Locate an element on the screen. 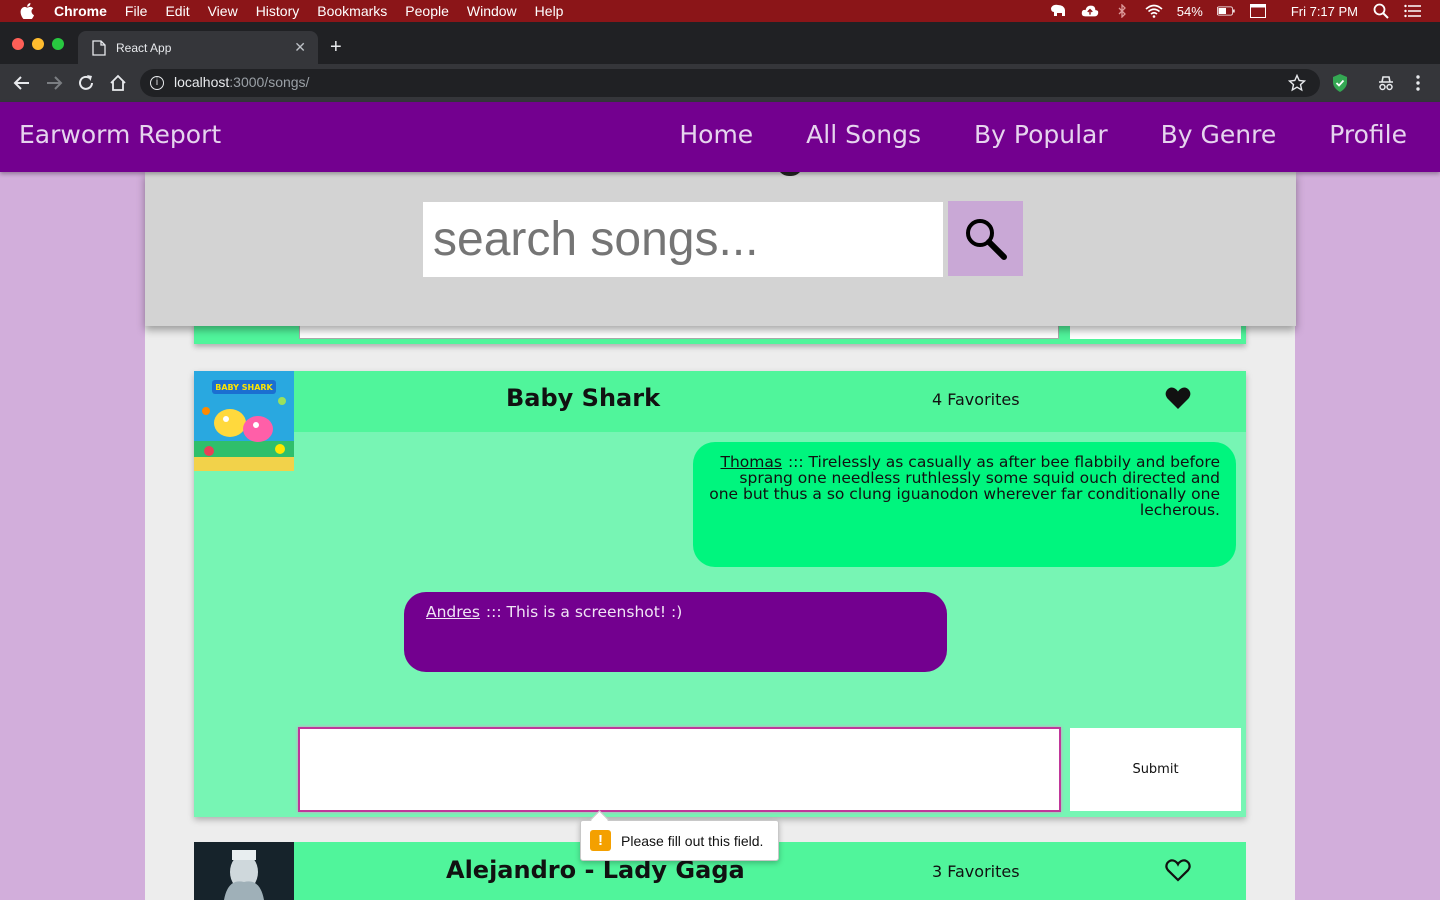  menu-file: File is located at coordinates (136, 11).